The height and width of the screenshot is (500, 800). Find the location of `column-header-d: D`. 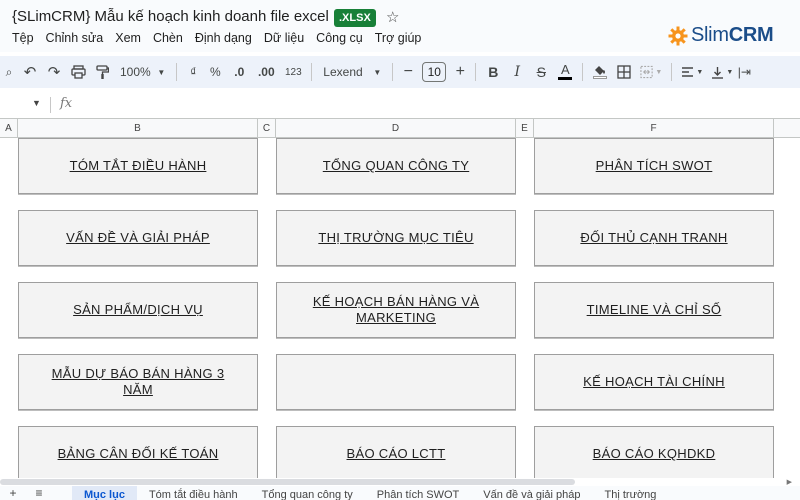

column-header-d: D is located at coordinates (396, 128).